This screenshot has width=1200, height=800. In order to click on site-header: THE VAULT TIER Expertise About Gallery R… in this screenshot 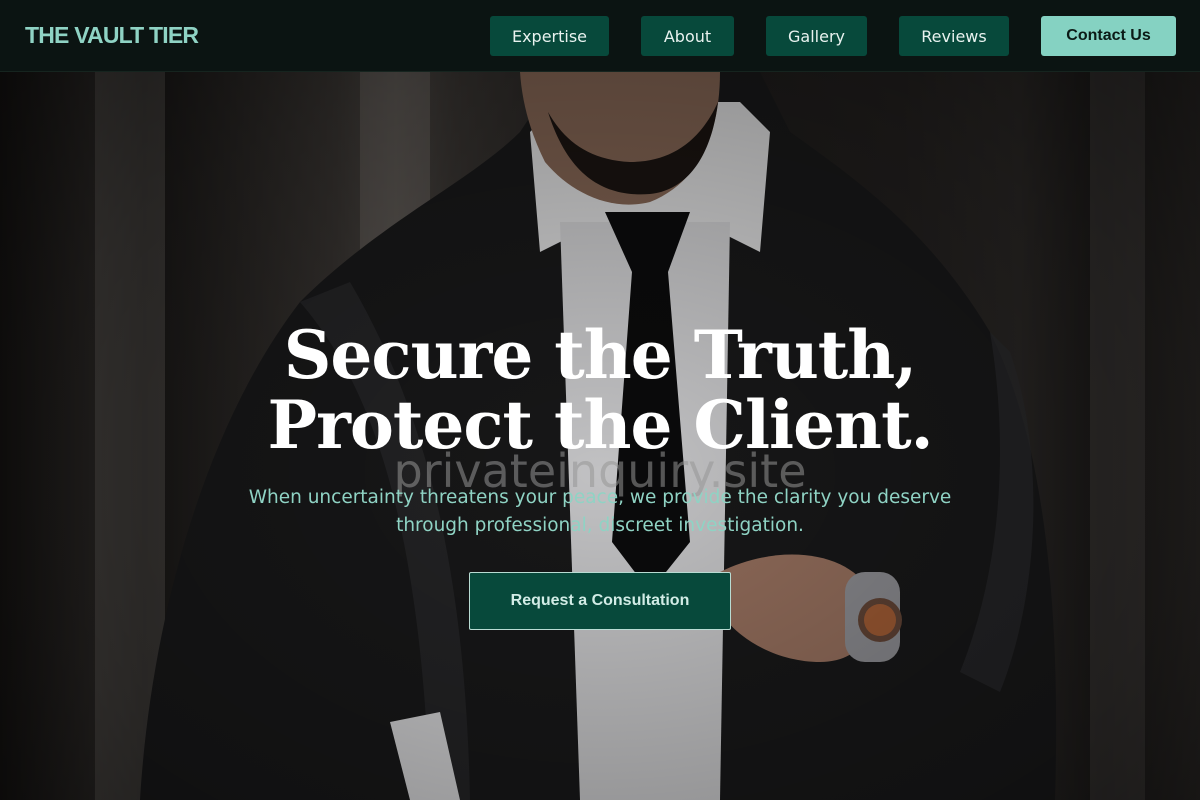, I will do `click(600, 36)`.